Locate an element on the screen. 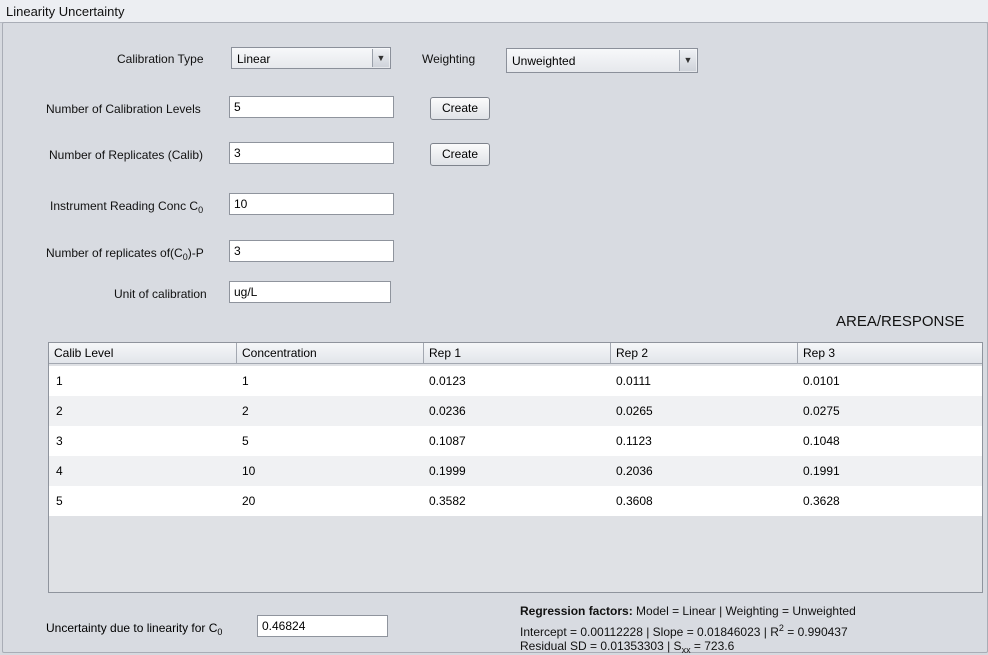  table-cell: 0.2036 is located at coordinates (631, 471).